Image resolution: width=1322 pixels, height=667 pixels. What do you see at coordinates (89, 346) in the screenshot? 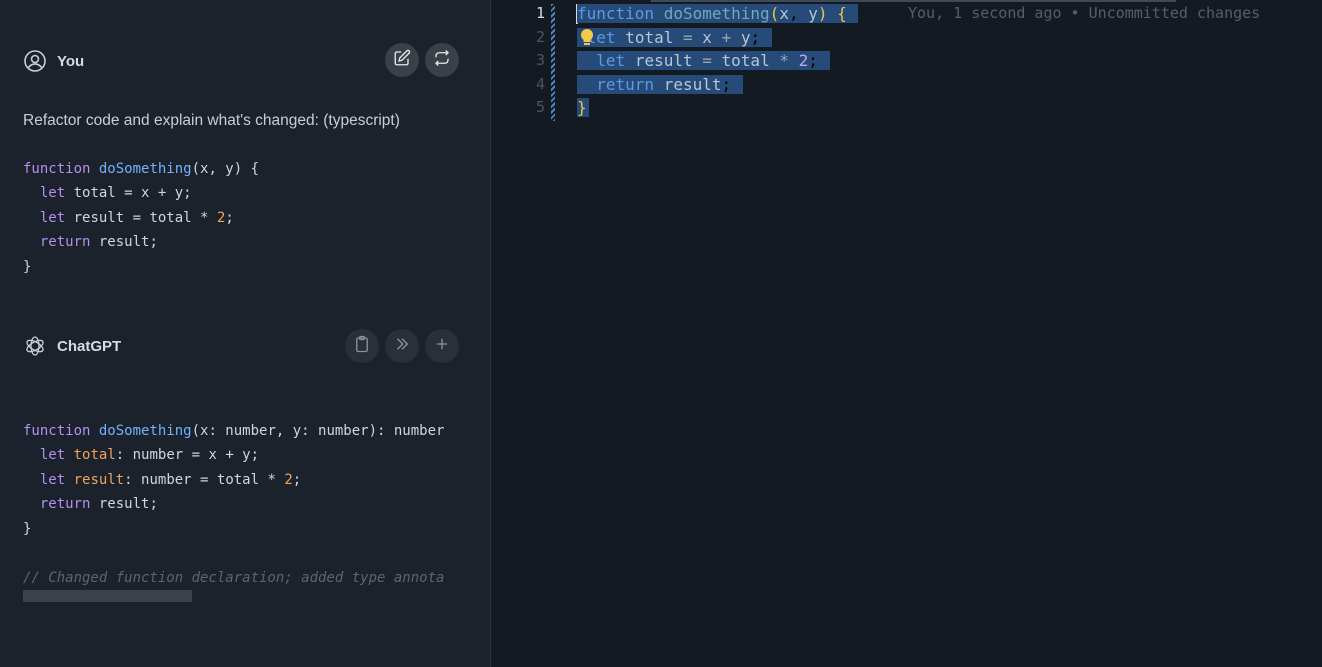
I see `assistant-name: ChatGPT` at bounding box center [89, 346].